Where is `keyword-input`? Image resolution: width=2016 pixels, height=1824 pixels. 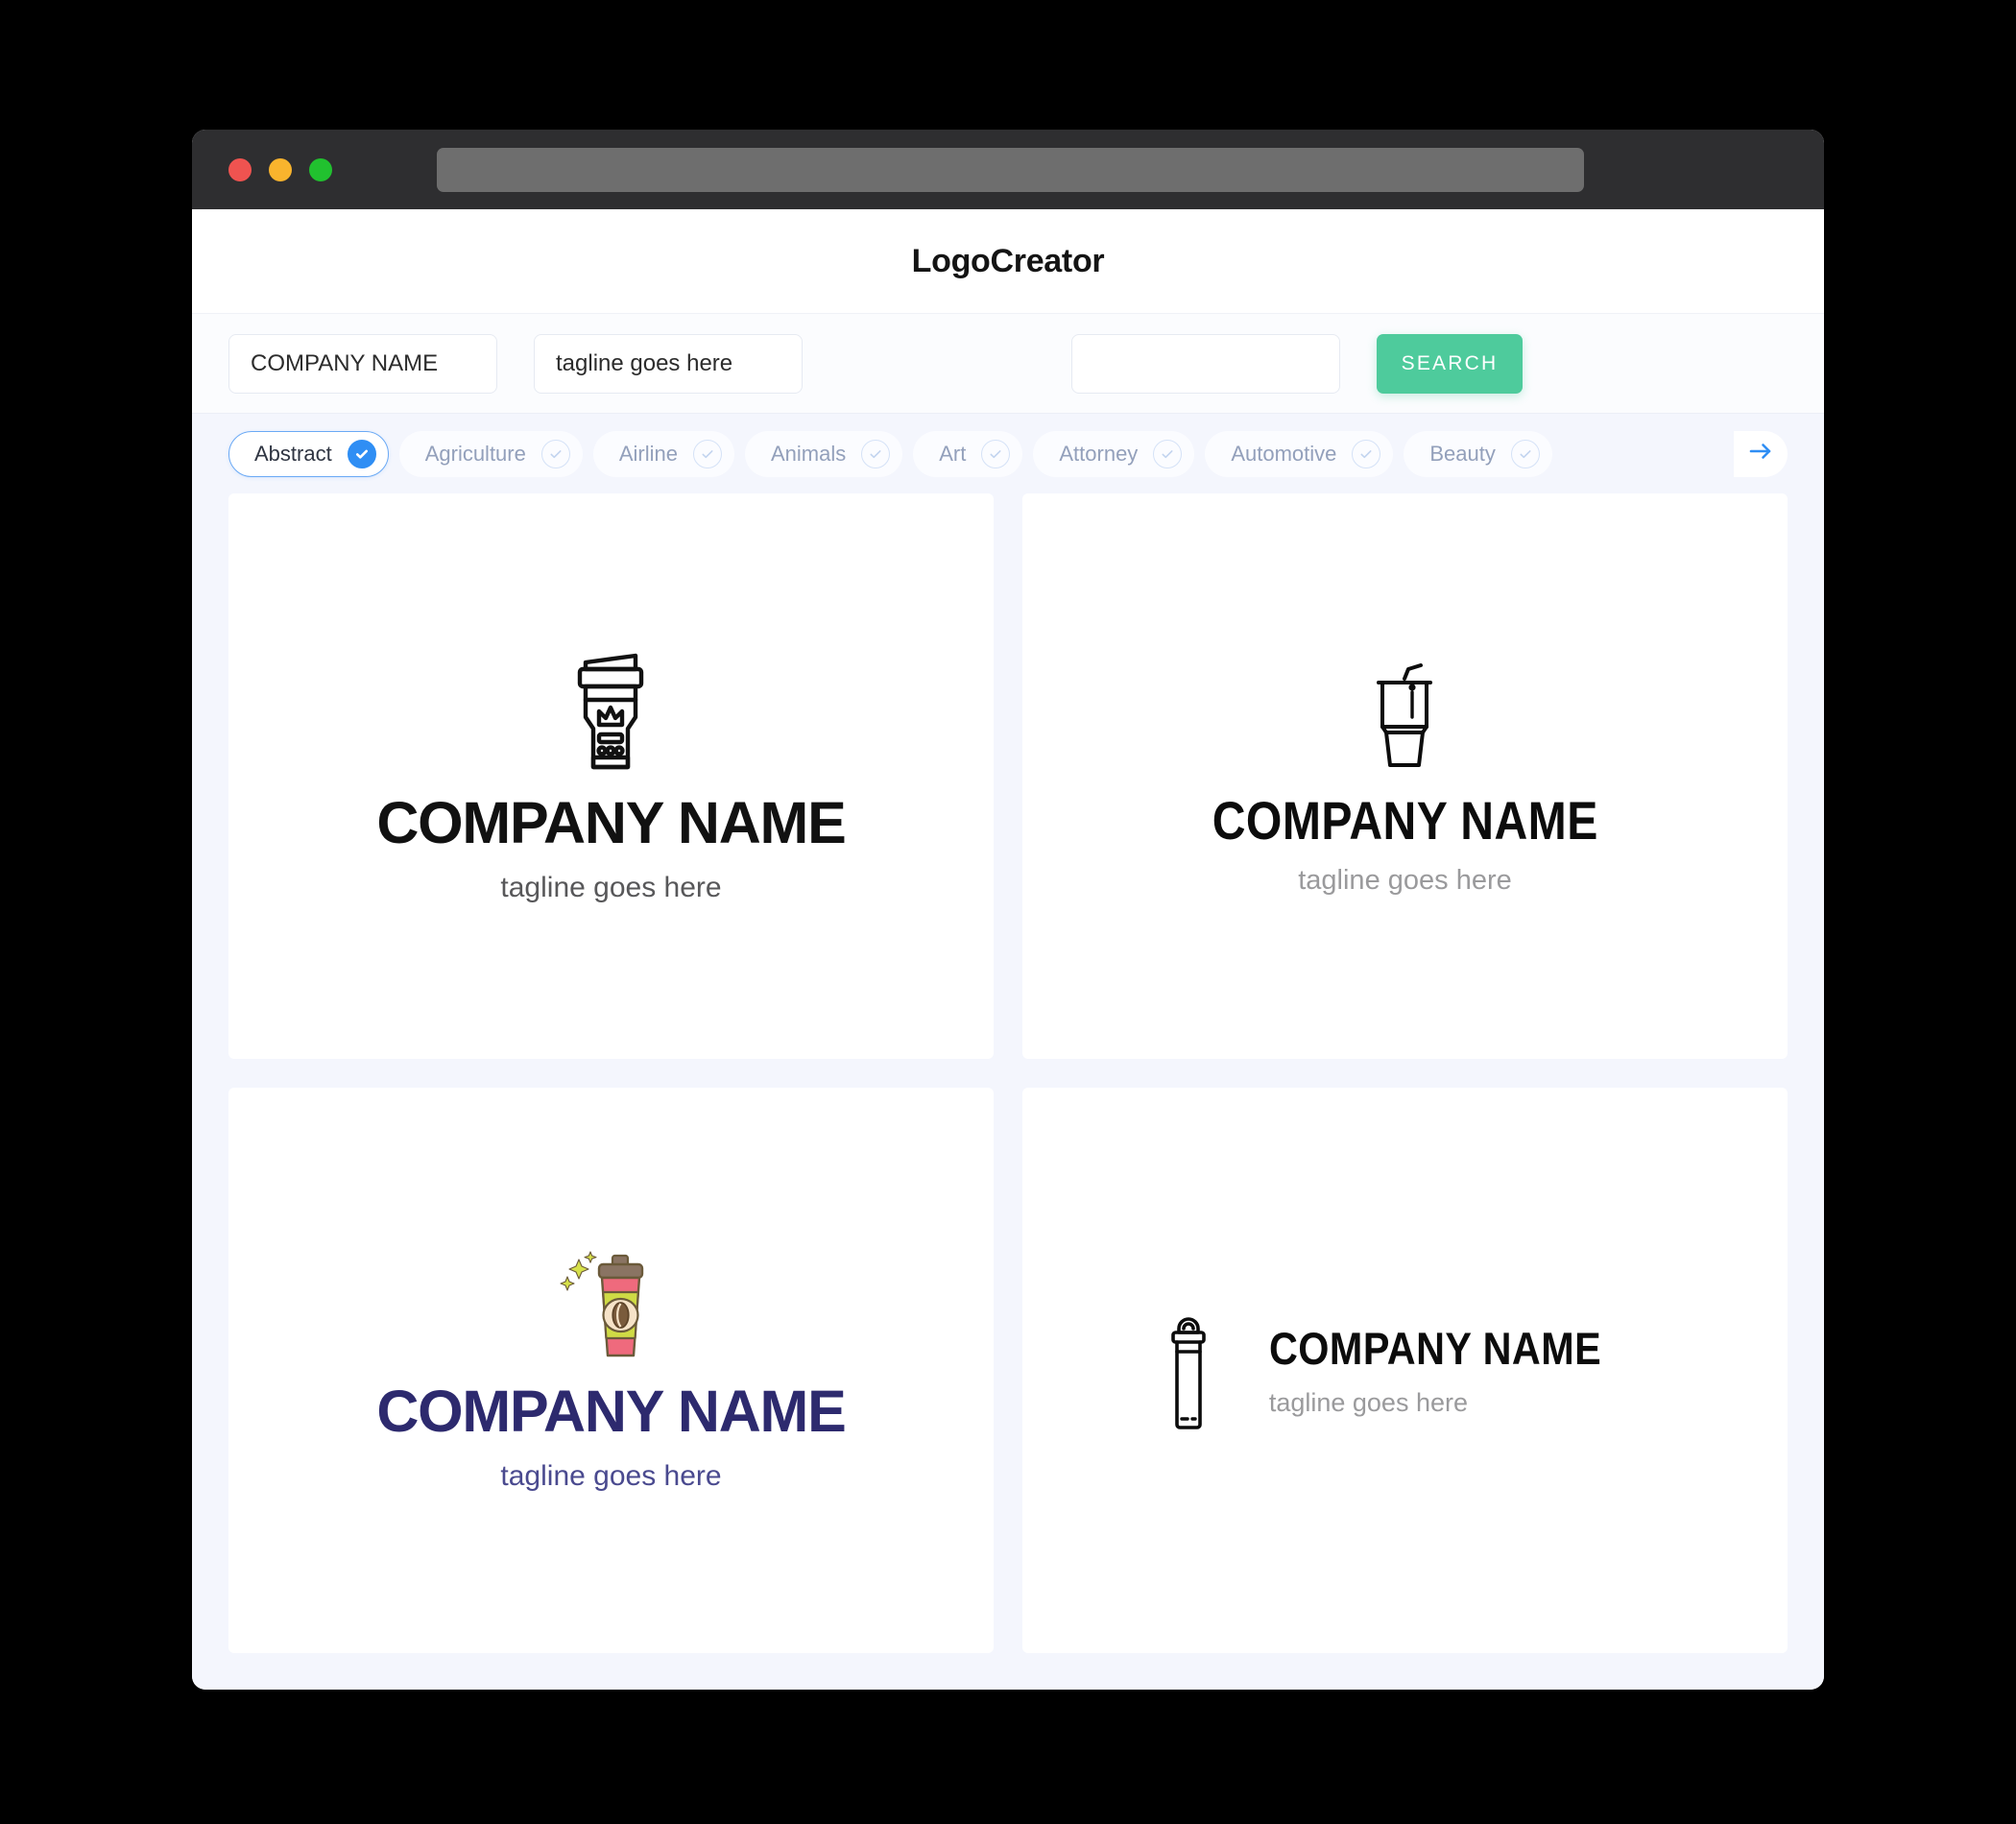 keyword-input is located at coordinates (1205, 363).